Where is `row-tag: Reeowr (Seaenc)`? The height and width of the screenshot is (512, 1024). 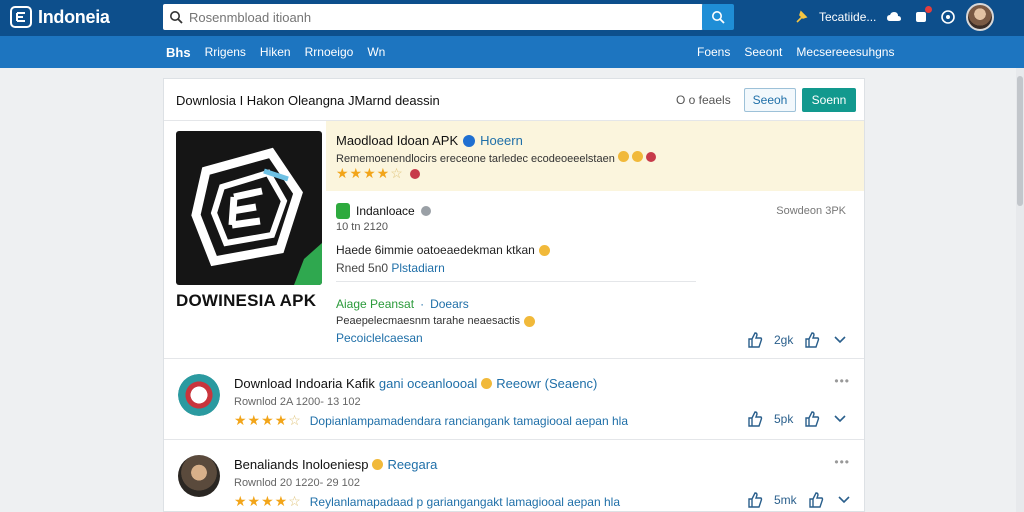
row-tag: Reeowr (Seaenc) is located at coordinates (546, 383).